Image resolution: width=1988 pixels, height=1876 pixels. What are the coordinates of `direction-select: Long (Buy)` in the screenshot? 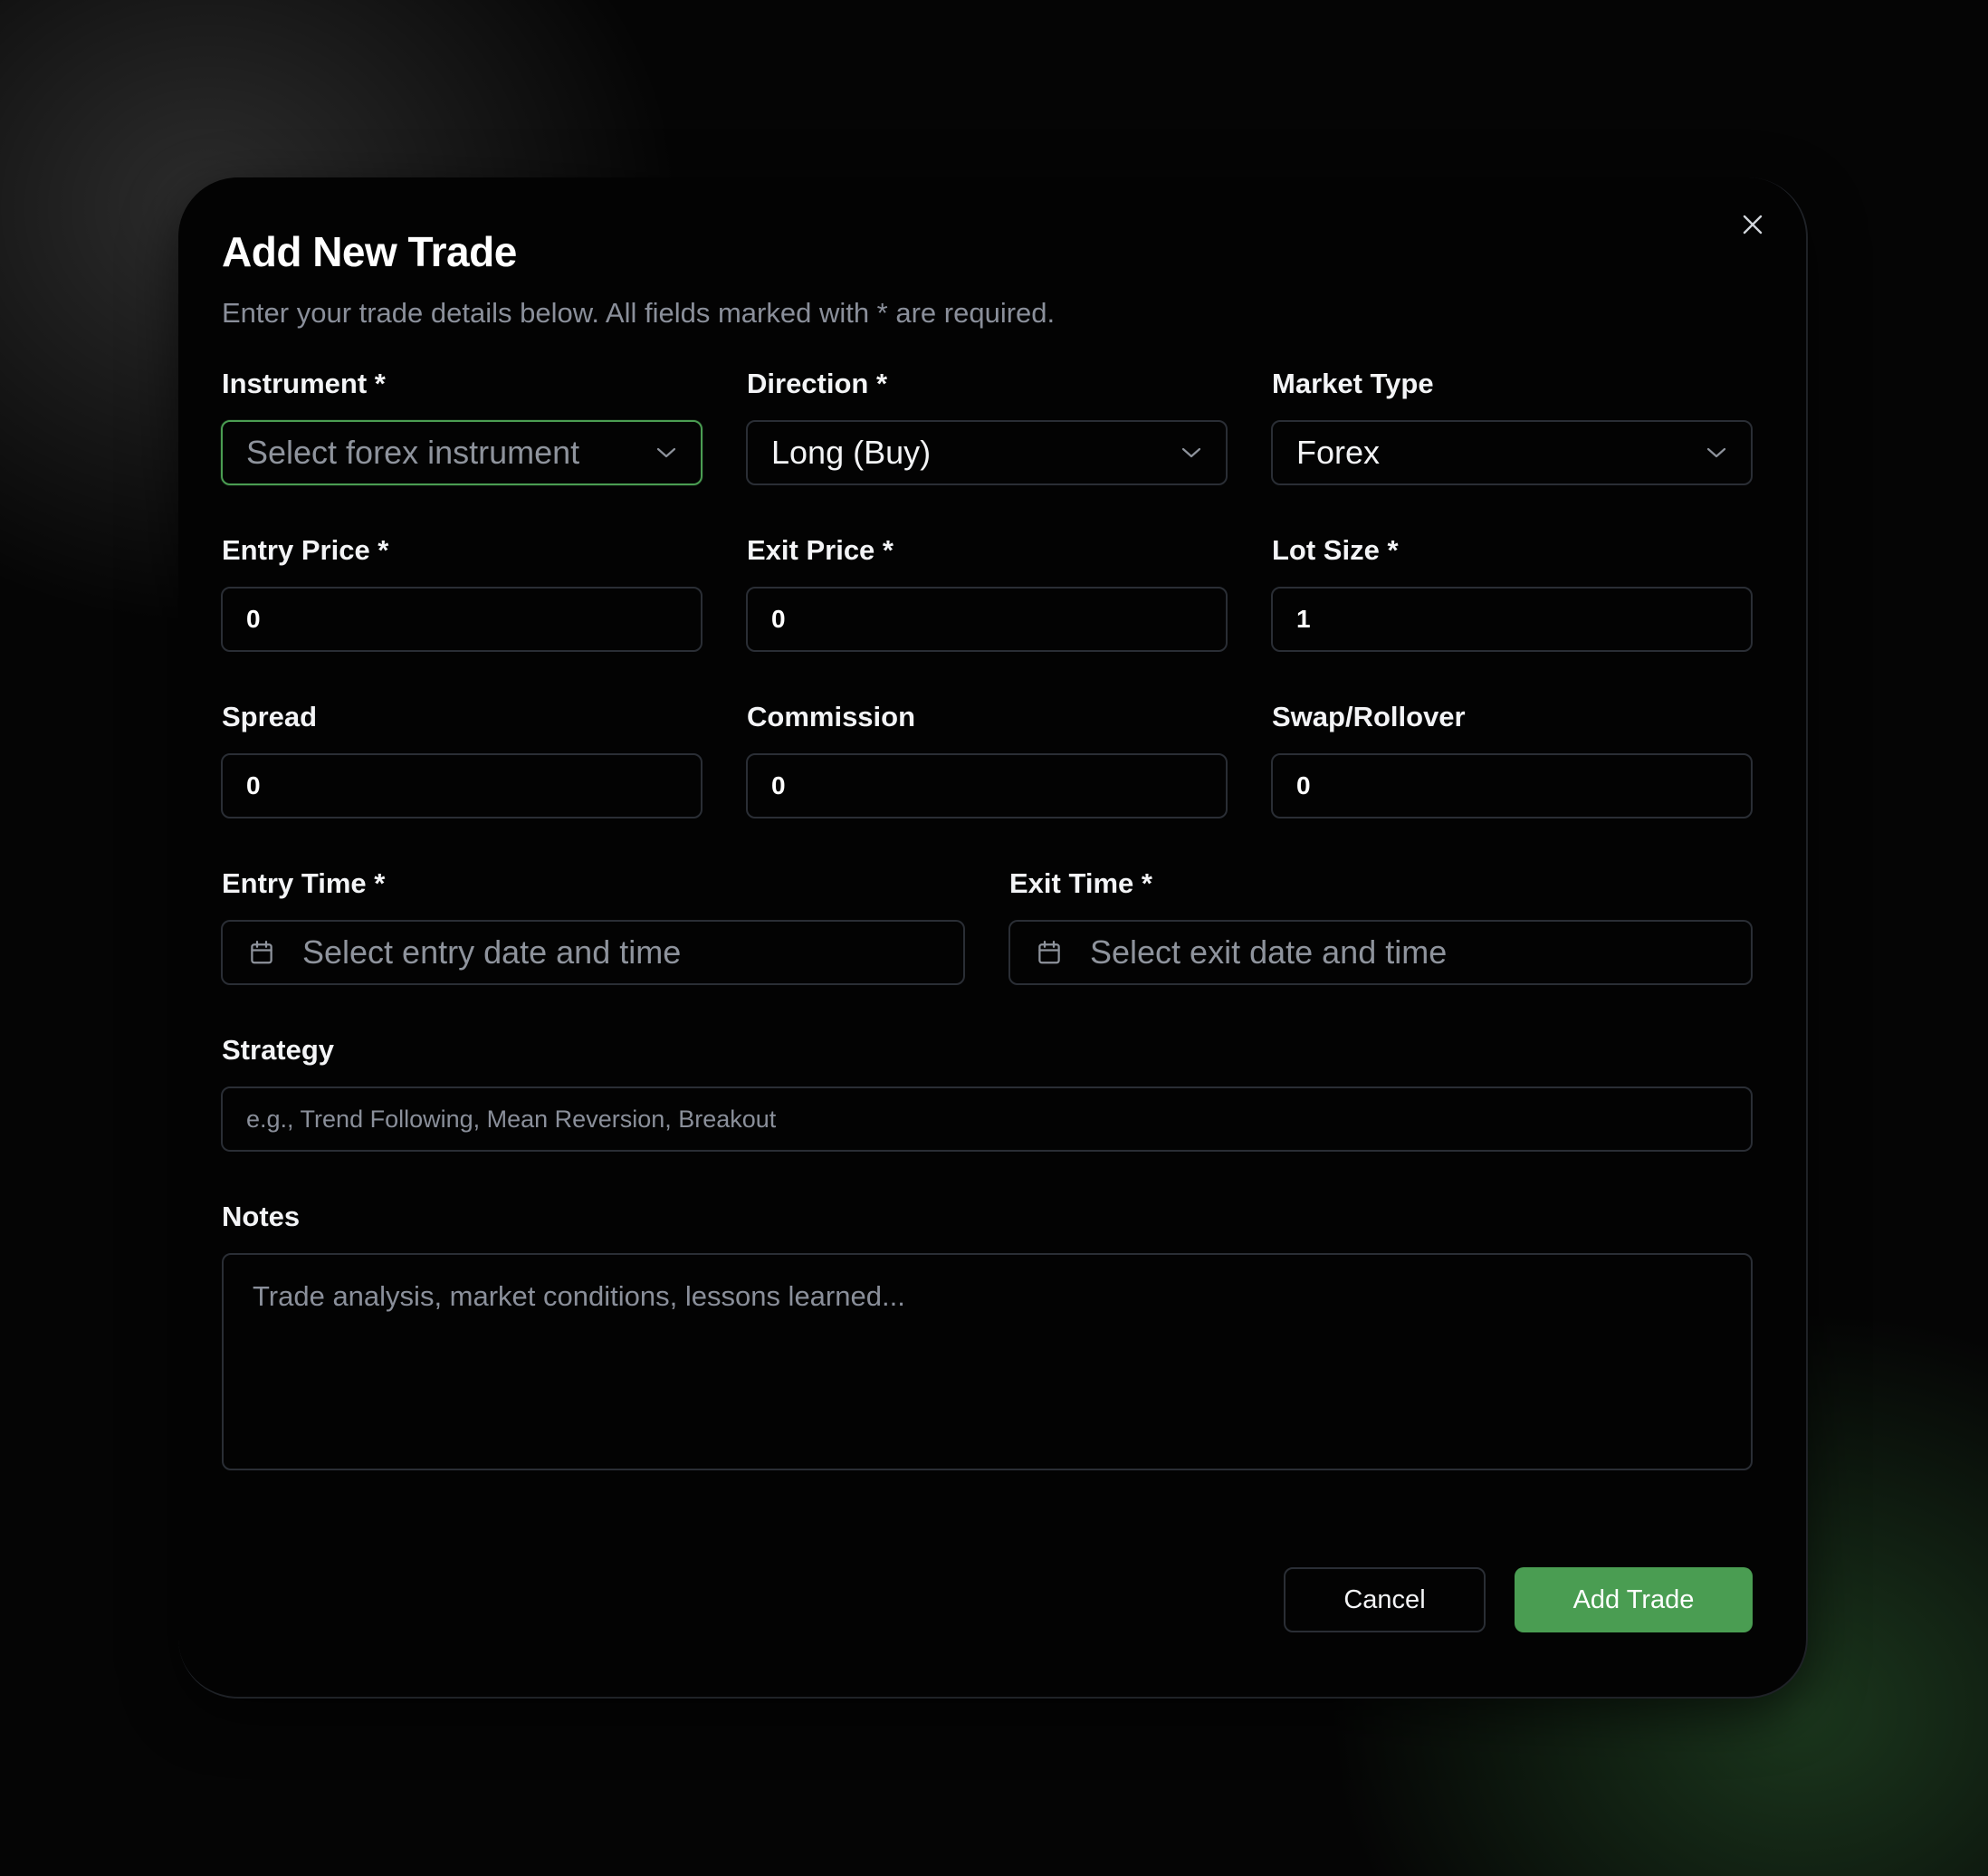 It's located at (987, 452).